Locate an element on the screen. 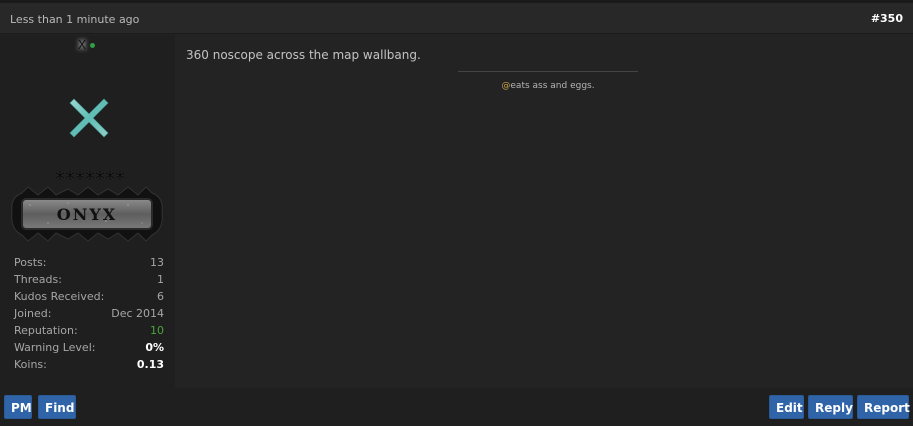  reputation-value-link: 10 is located at coordinates (157, 330).